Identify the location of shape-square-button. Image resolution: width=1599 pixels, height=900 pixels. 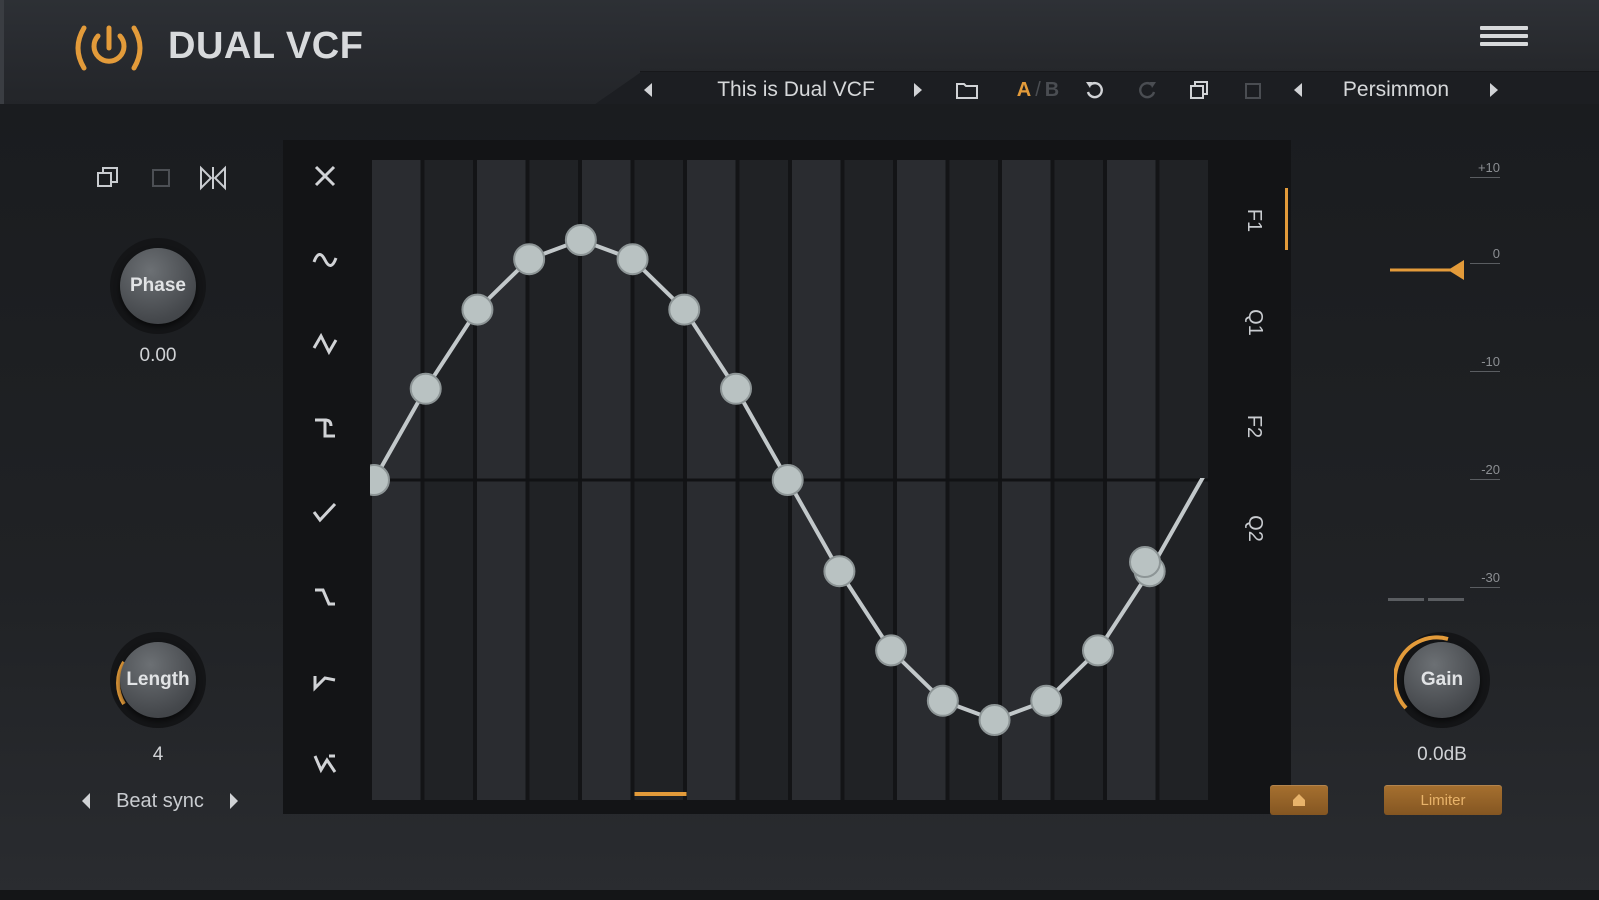
(325, 428).